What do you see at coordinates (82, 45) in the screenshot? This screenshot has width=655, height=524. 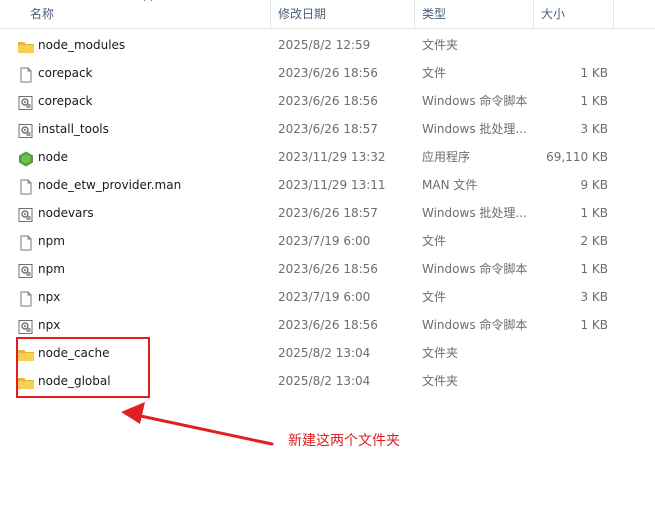 I see `file-name: node_modules` at bounding box center [82, 45].